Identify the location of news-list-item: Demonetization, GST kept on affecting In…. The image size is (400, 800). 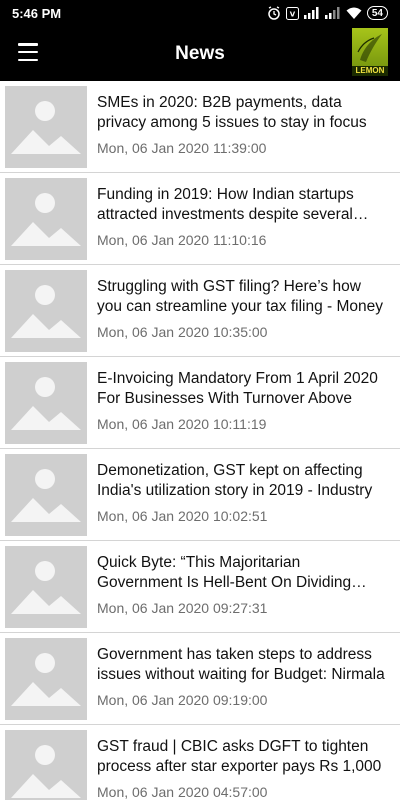
(200, 495).